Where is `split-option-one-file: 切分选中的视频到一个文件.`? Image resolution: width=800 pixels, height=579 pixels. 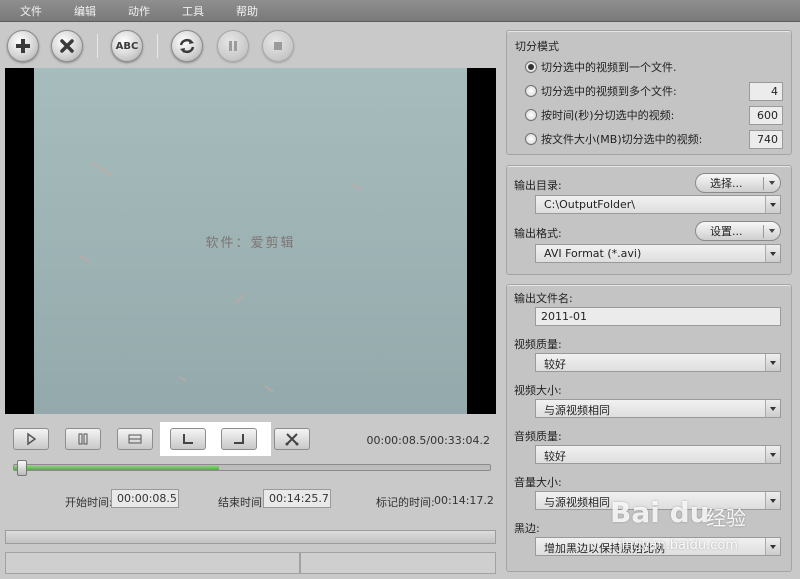
split-option-one-file: 切分选中的视频到一个文件. is located at coordinates (601, 67).